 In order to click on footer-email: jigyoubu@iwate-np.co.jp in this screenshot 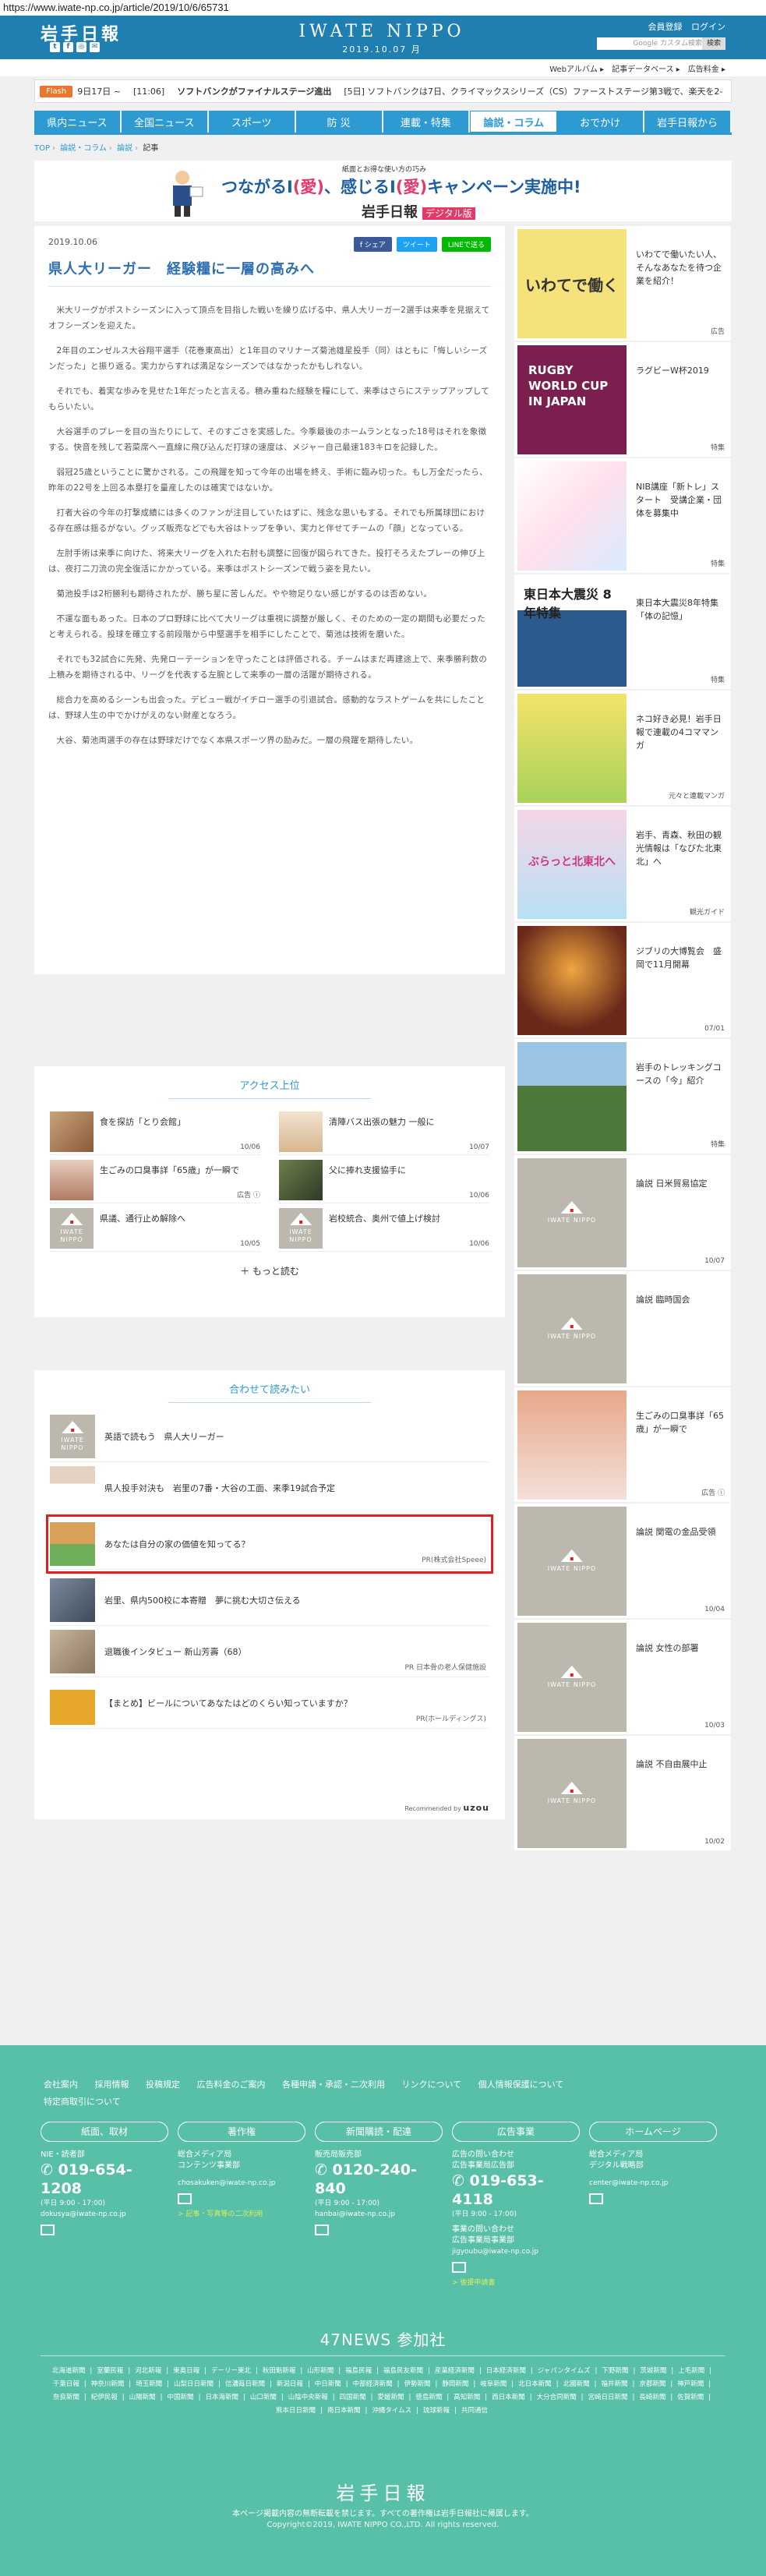, I will do `click(516, 2251)`.